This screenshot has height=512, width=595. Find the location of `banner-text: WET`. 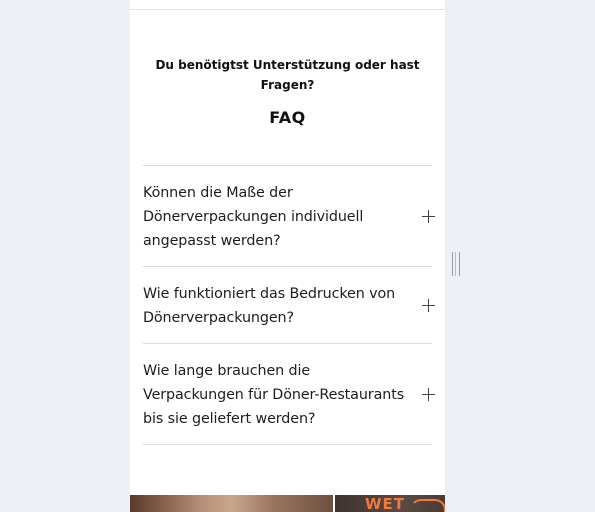

banner-text: WET is located at coordinates (385, 503).